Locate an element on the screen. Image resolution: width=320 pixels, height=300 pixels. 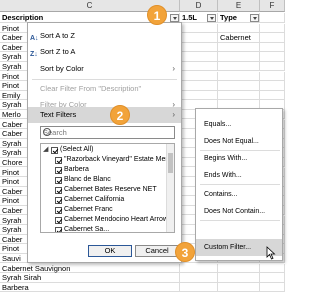
text-filters-label: Text Filters is located at coordinates (58, 114).